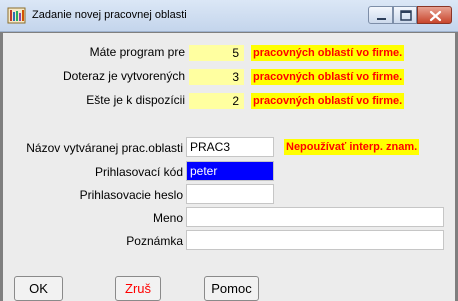 The height and width of the screenshot is (301, 458). What do you see at coordinates (352, 147) in the screenshot?
I see `name-warning: Nepoužívať interp. znam.` at bounding box center [352, 147].